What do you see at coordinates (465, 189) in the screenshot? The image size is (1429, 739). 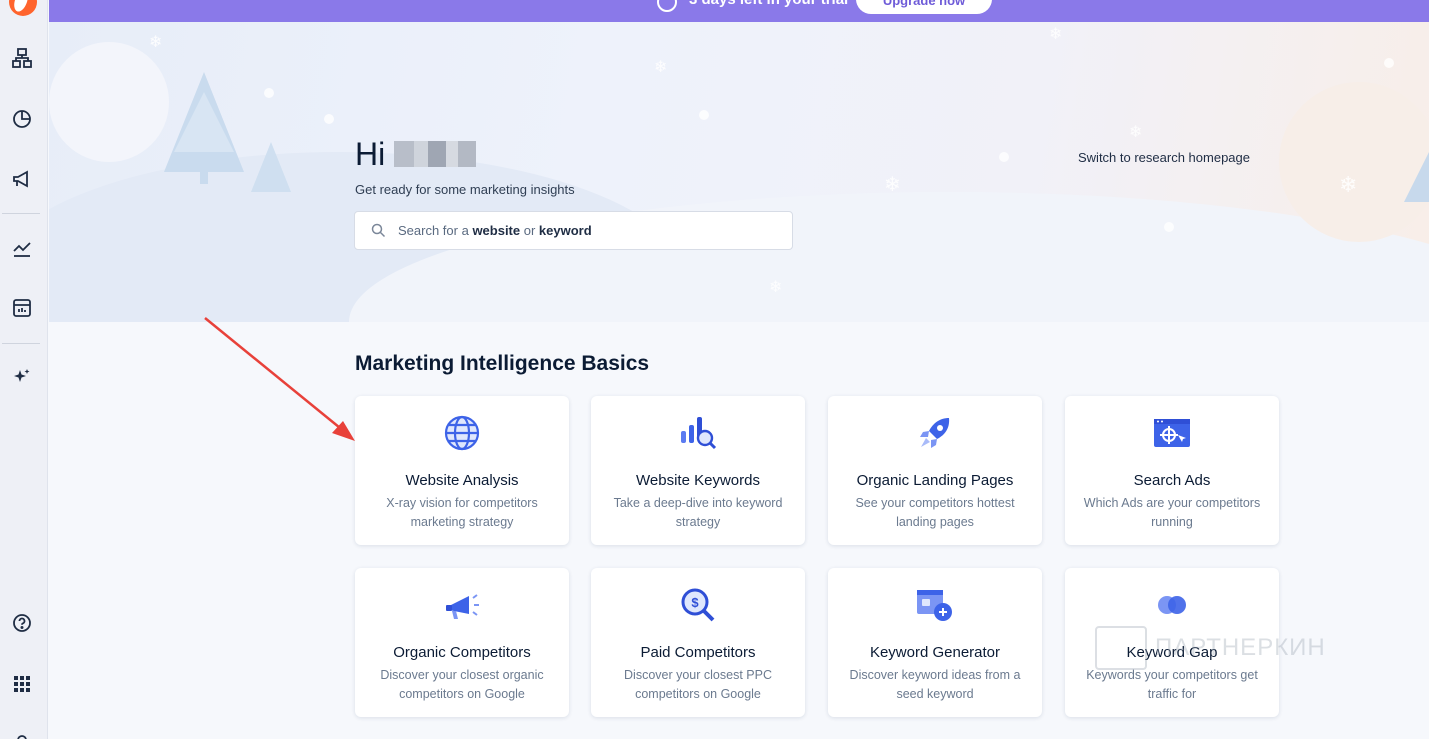 I see `hero-subtitle: Get ready for some marketing insights` at bounding box center [465, 189].